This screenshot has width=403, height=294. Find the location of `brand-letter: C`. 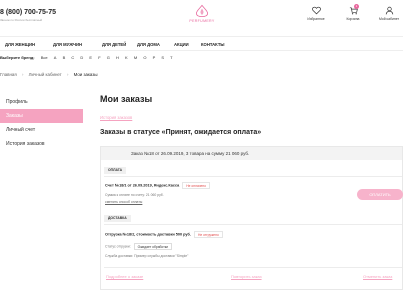

brand-letter: C is located at coordinates (72, 57).